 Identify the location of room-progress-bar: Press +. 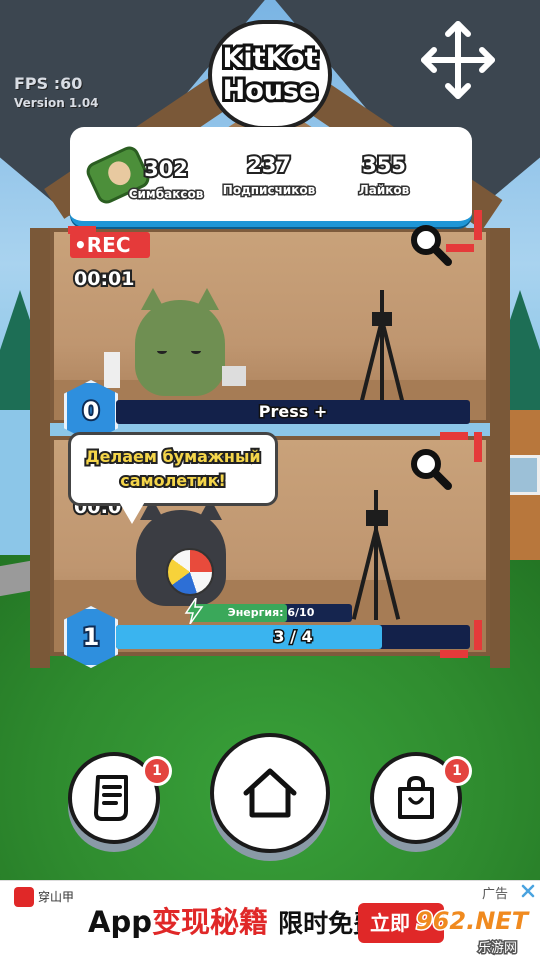
(293, 412).